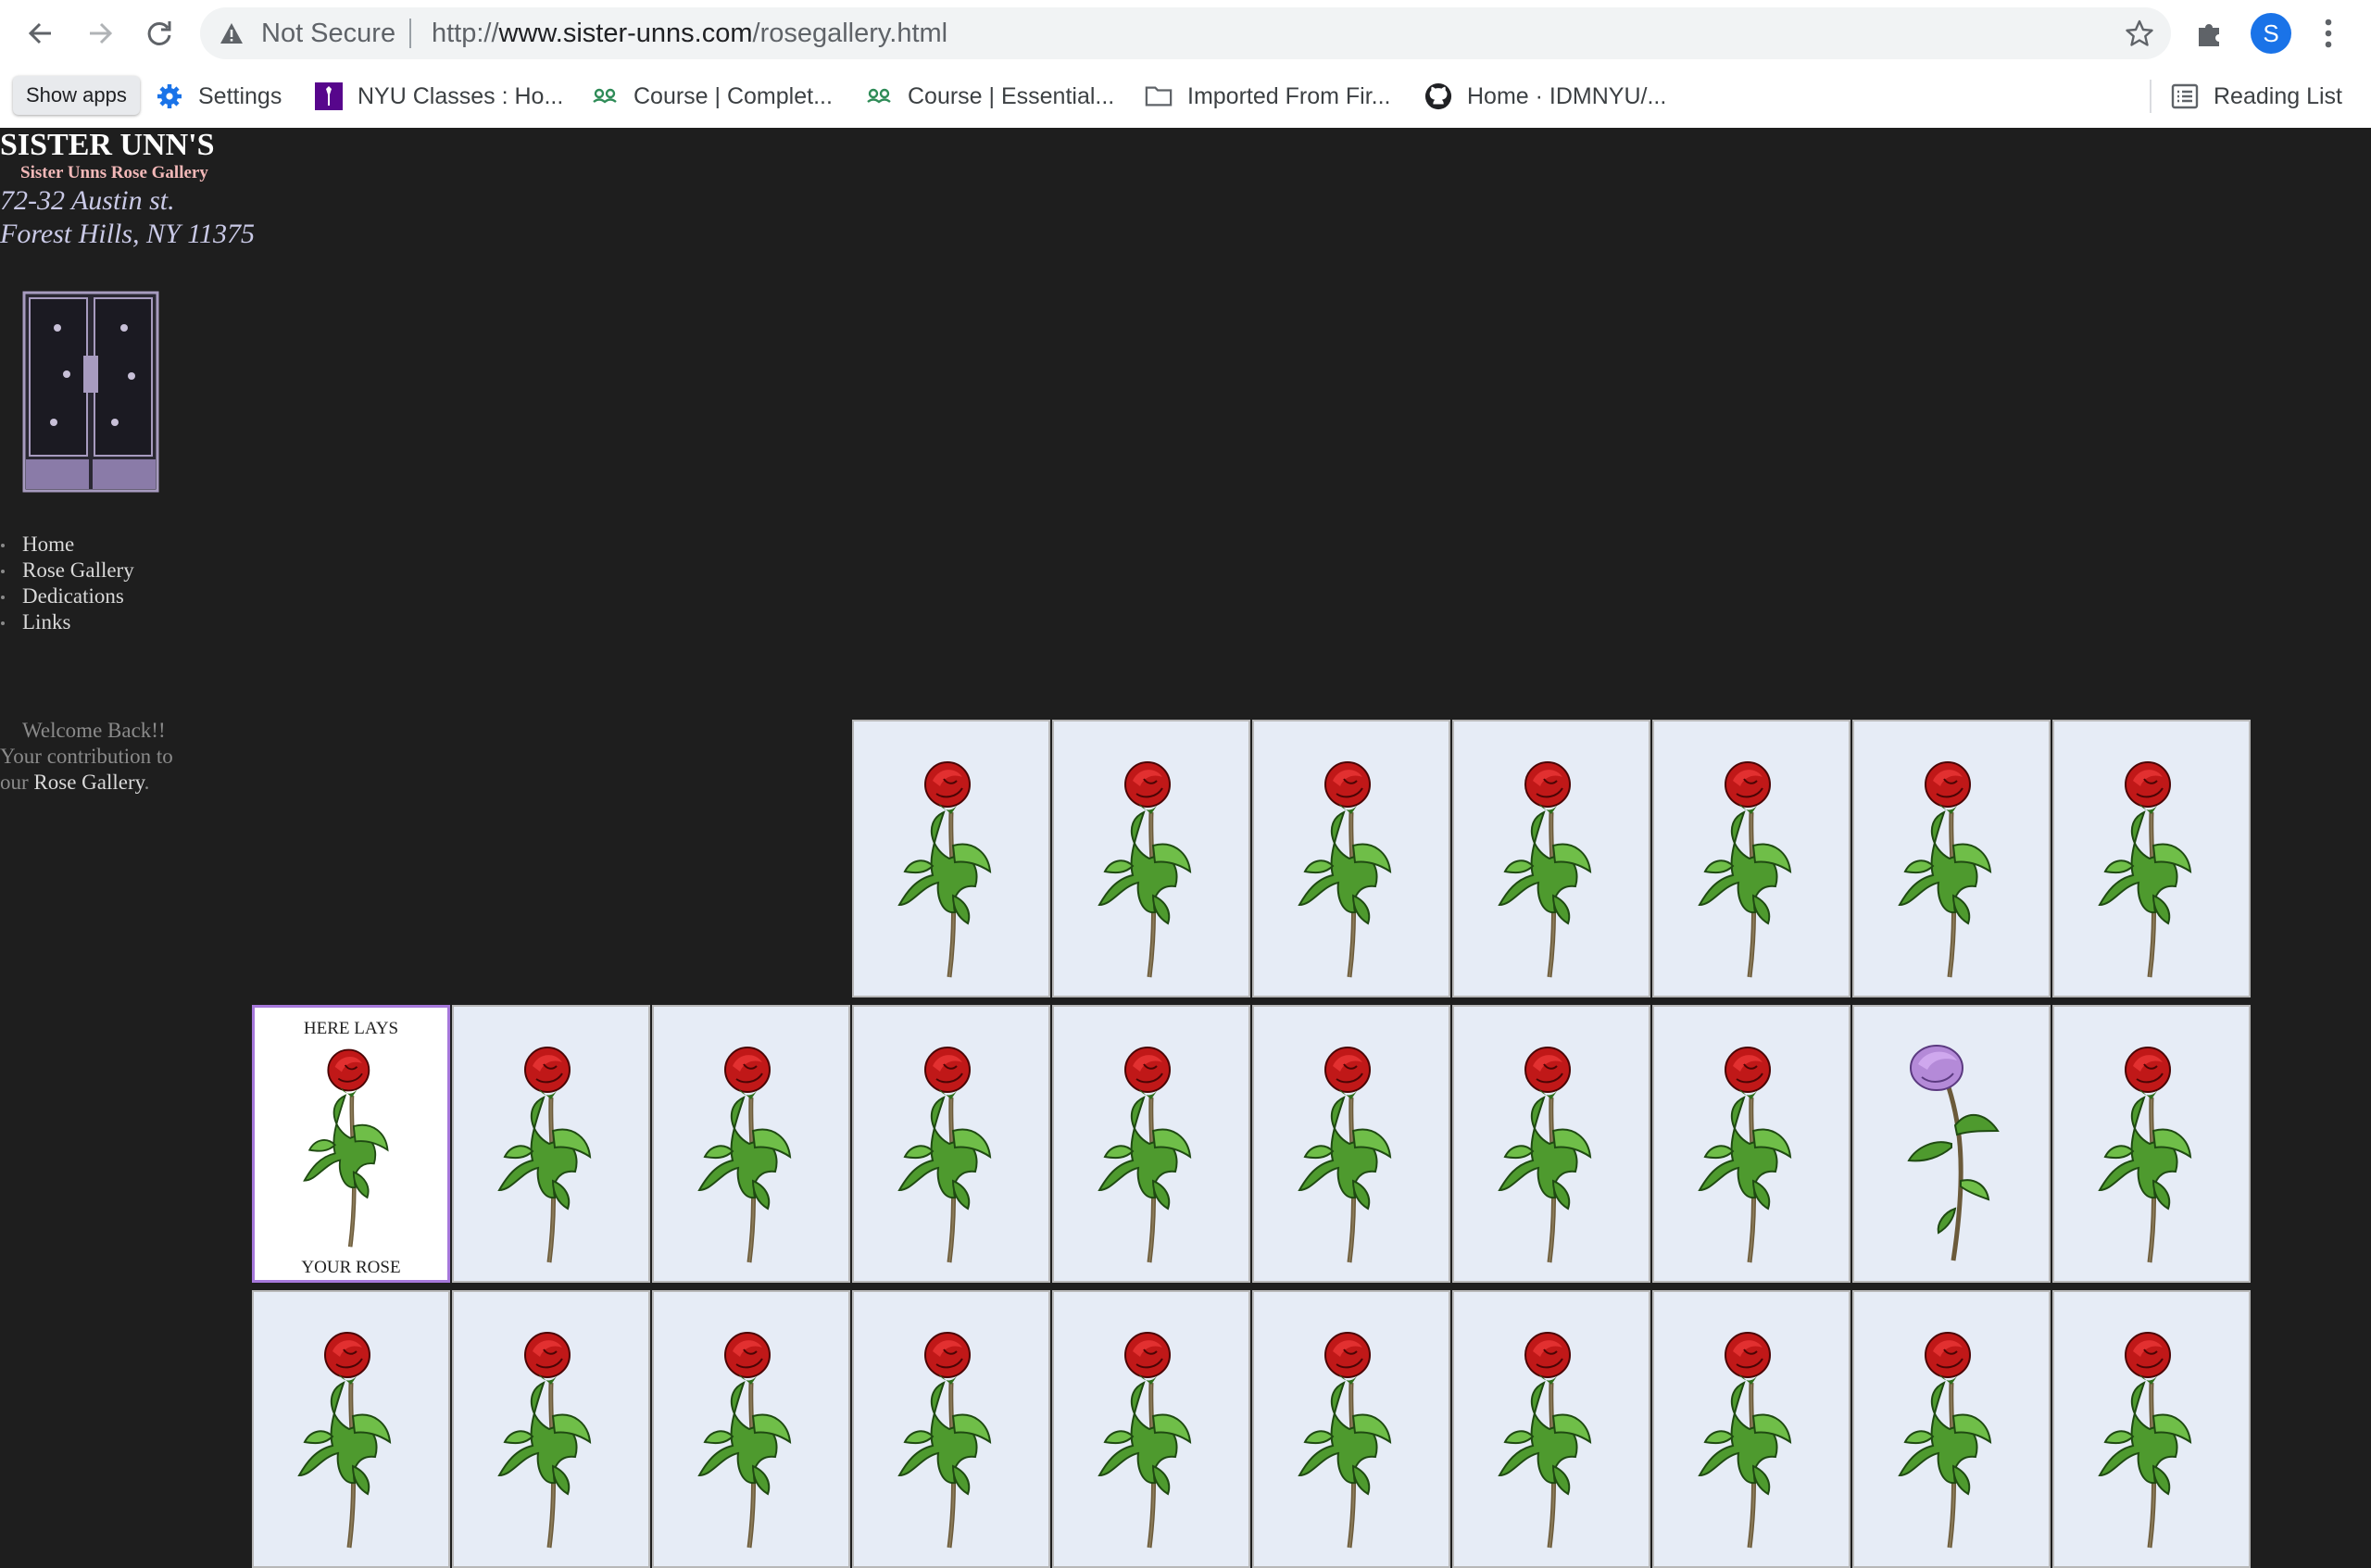 This screenshot has width=2371, height=1568. Describe the element at coordinates (48, 545) in the screenshot. I see `menu-link-home: Home` at that location.